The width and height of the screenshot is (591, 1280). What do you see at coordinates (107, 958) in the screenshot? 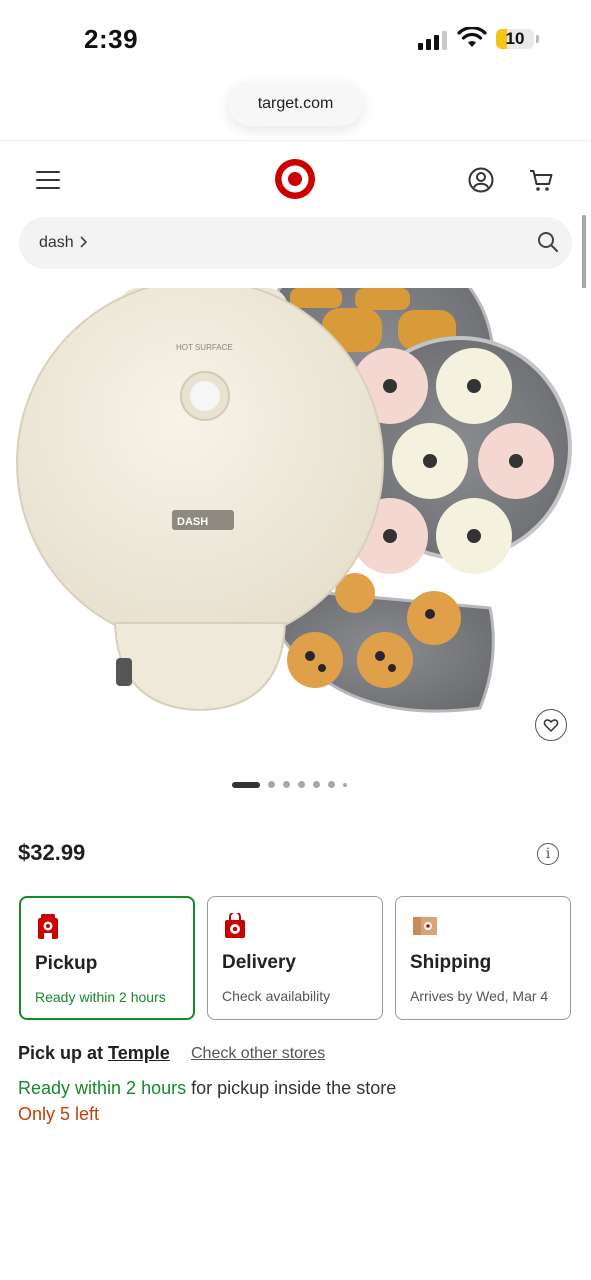
I see `fulfillment-option-pickup: Pickup Ready within 2 hours` at bounding box center [107, 958].